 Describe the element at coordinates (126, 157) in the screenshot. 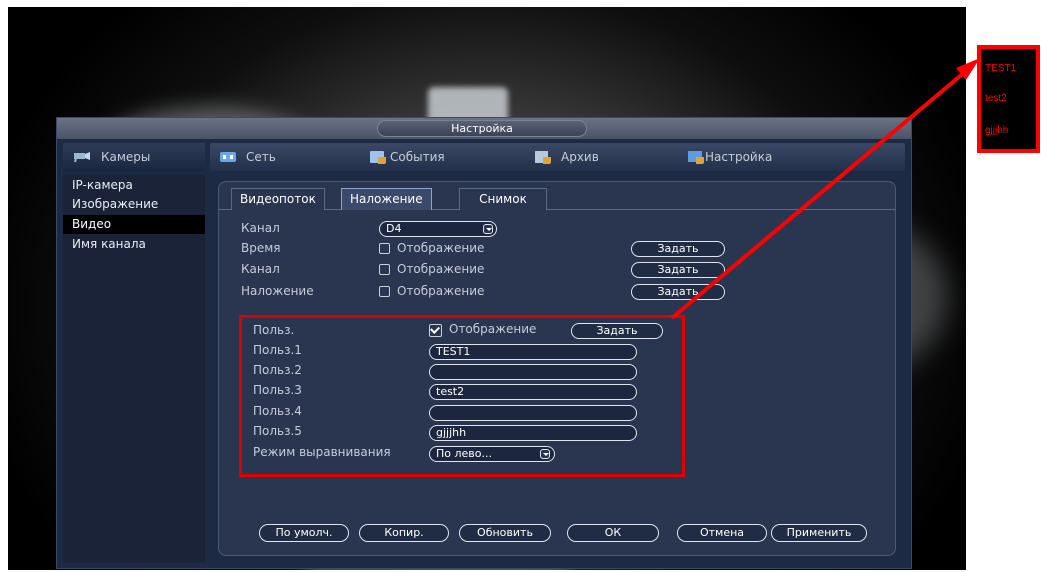

I see `cameras-menu-label: Камеры` at that location.